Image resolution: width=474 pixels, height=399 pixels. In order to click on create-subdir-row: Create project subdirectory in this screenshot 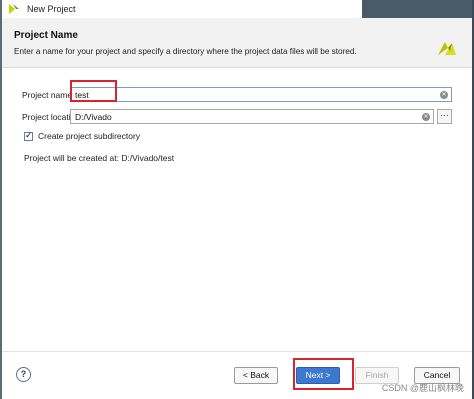, I will do `click(82, 135)`.